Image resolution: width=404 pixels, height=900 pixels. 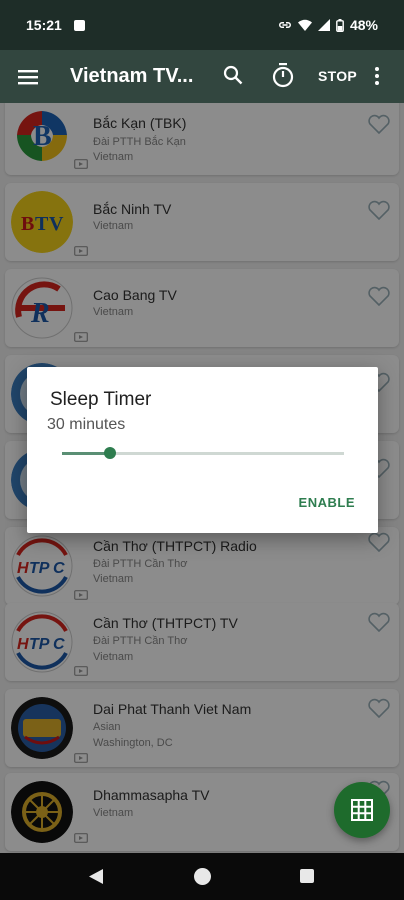 I want to click on grid-view-button, so click(x=362, y=810).